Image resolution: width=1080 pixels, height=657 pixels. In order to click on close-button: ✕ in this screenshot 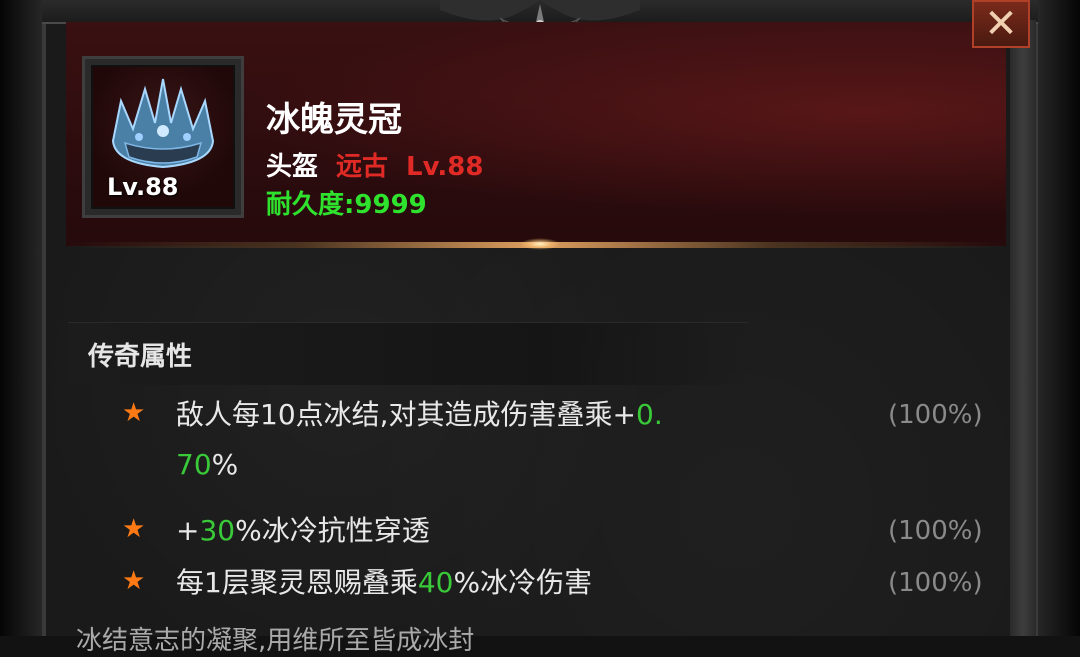, I will do `click(1001, 24)`.